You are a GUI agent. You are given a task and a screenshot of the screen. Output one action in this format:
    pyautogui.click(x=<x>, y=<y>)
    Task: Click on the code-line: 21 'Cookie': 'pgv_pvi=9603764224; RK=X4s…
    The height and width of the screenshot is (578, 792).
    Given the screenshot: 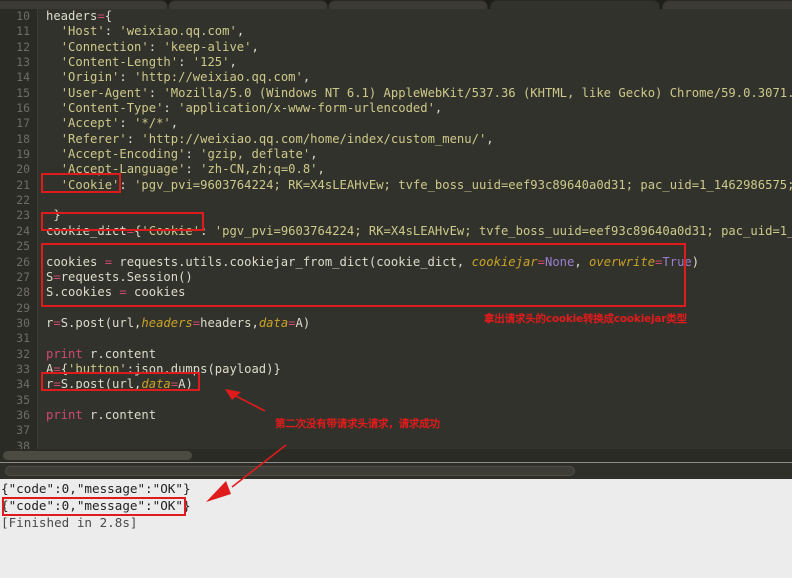 What is the action you would take?
    pyautogui.click(x=396, y=185)
    